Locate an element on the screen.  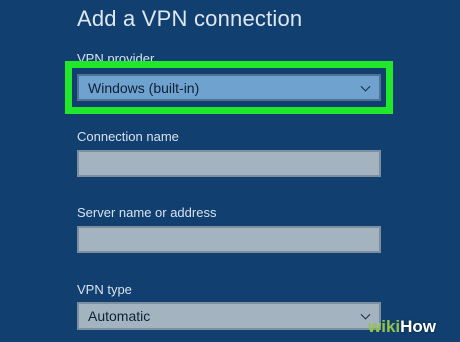
server-name-label: Server name or address is located at coordinates (147, 212).